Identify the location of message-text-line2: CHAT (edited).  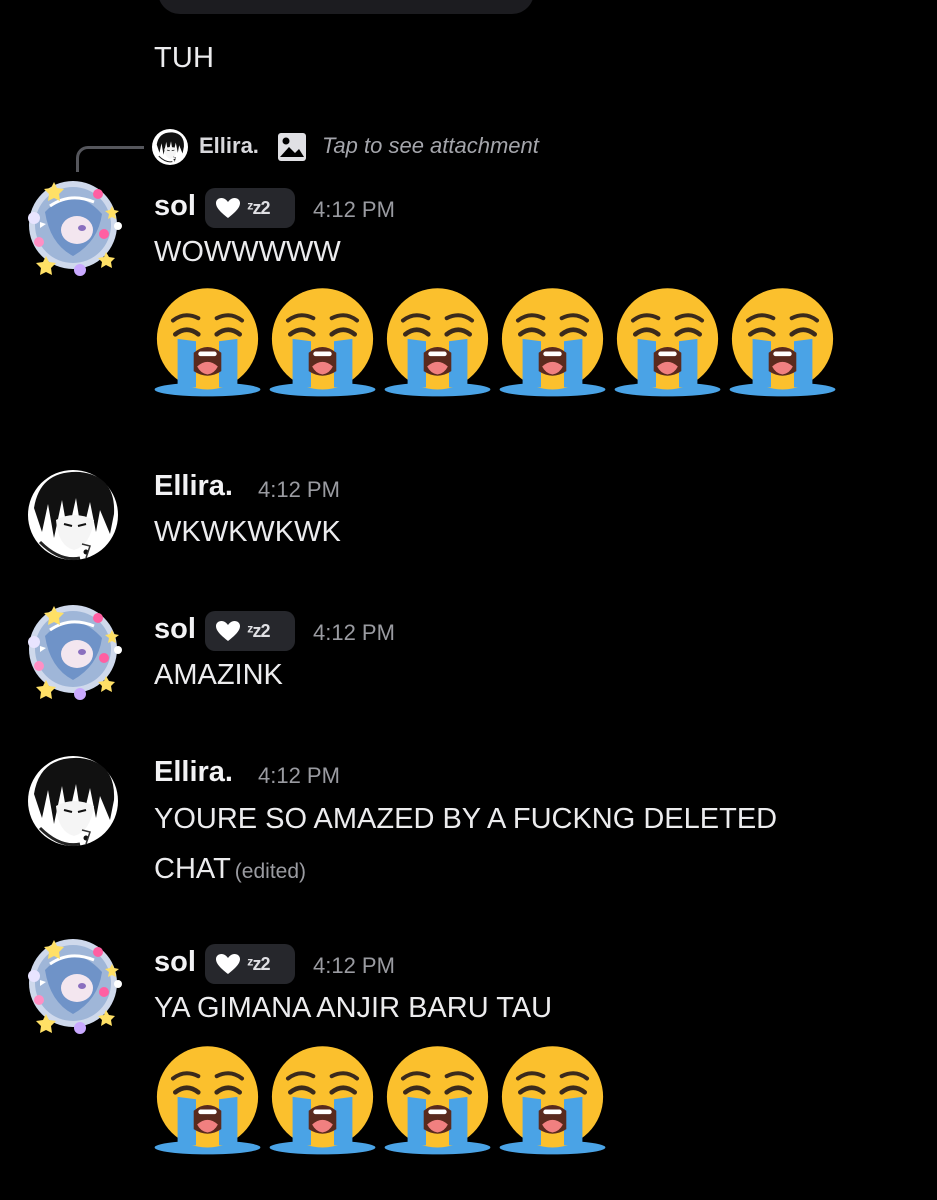
(230, 870).